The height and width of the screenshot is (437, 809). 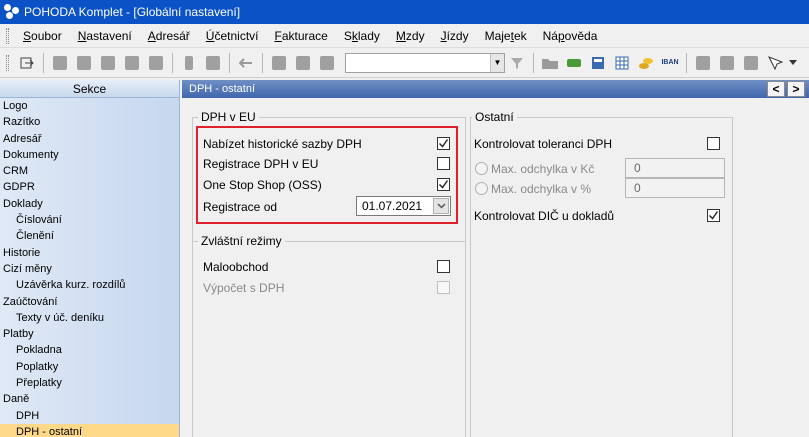 What do you see at coordinates (89, 139) in the screenshot?
I see `sidebar-item: Adresář` at bounding box center [89, 139].